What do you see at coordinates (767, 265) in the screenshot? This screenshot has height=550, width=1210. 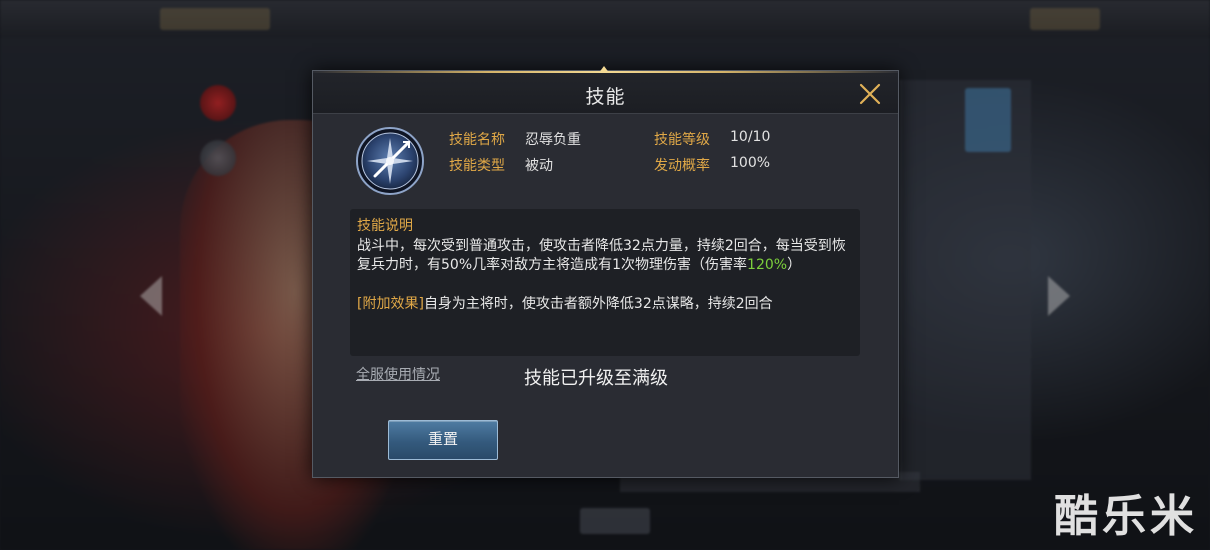 I see `damage-rate: 120%` at bounding box center [767, 265].